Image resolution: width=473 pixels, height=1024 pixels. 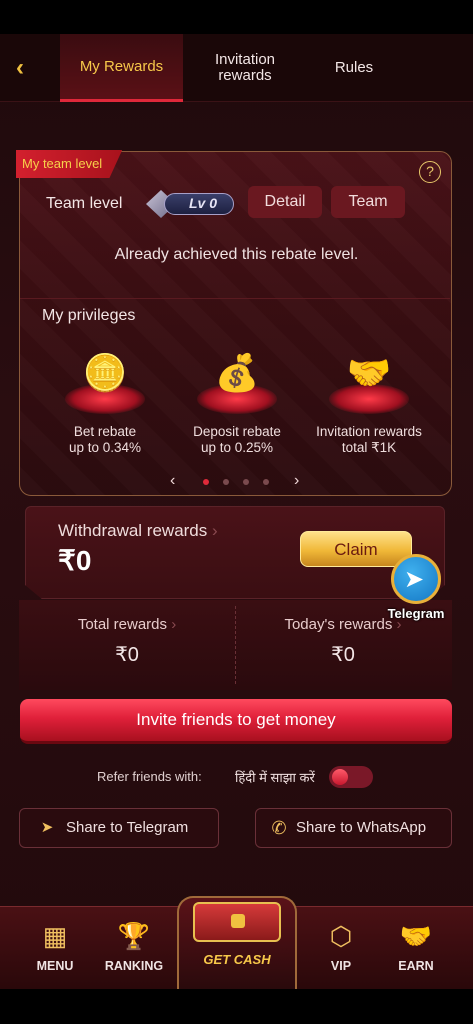 I want to click on menu-grid-icon: ▦, so click(x=55, y=936).